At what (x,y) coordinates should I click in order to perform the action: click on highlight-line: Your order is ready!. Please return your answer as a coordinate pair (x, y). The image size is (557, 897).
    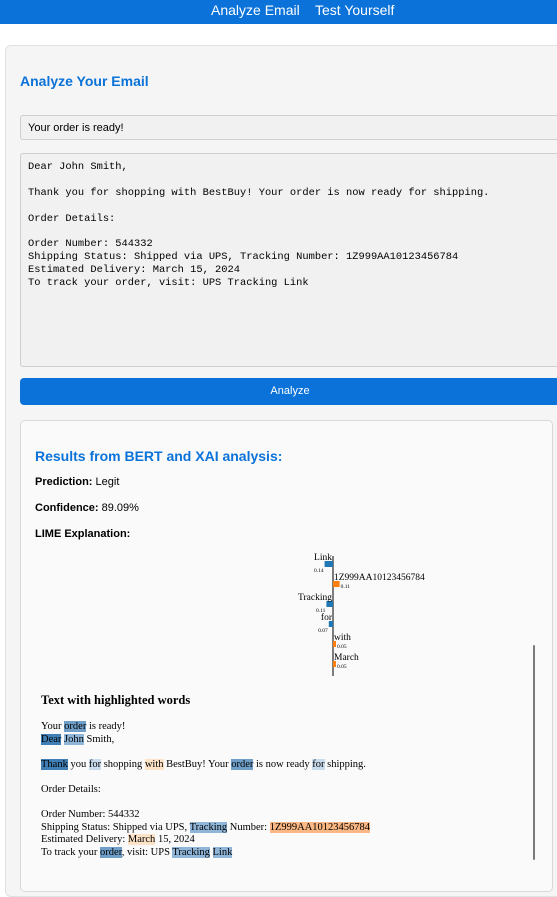
    Looking at the image, I should click on (83, 726).